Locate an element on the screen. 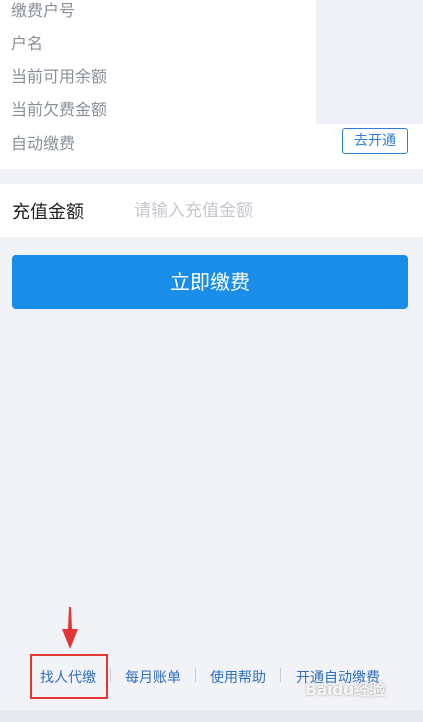 The image size is (423, 722). recharge-amount-row: 充值金额 is located at coordinates (211, 210).